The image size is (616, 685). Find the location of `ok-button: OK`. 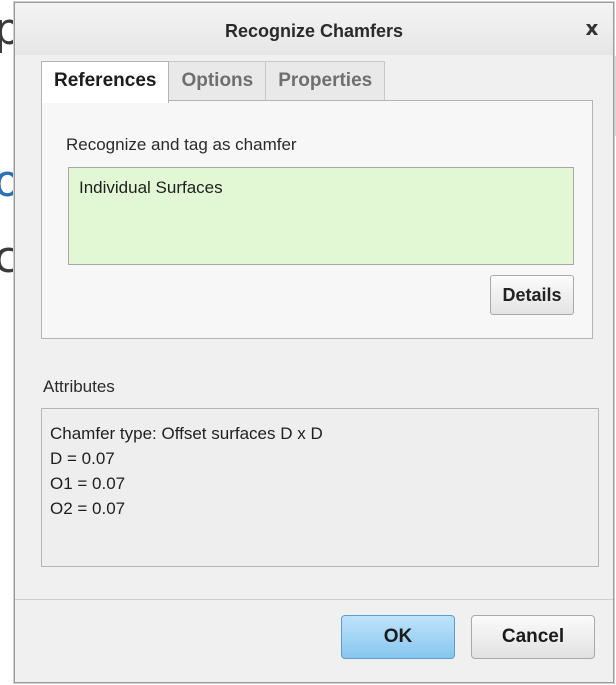

ok-button: OK is located at coordinates (398, 637).